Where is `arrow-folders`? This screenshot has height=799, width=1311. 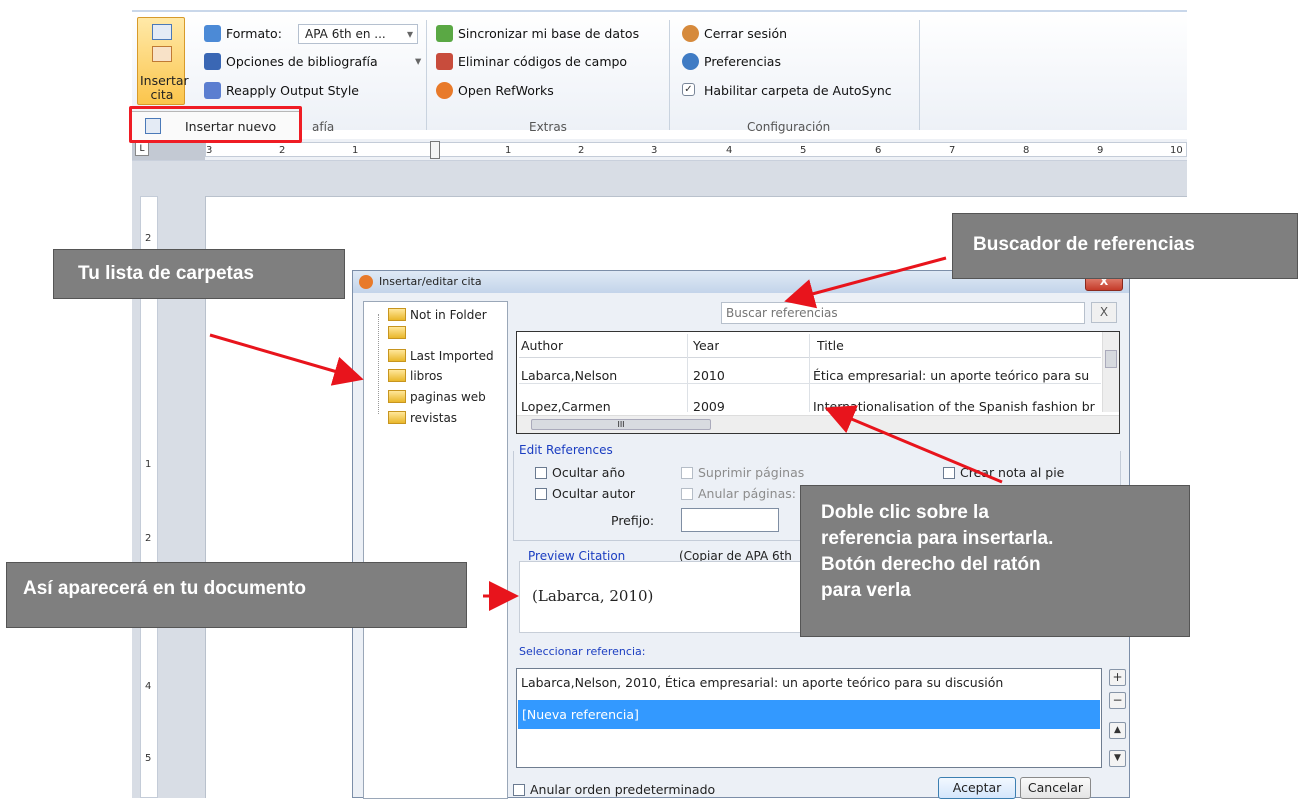 arrow-folders is located at coordinates (286, 359).